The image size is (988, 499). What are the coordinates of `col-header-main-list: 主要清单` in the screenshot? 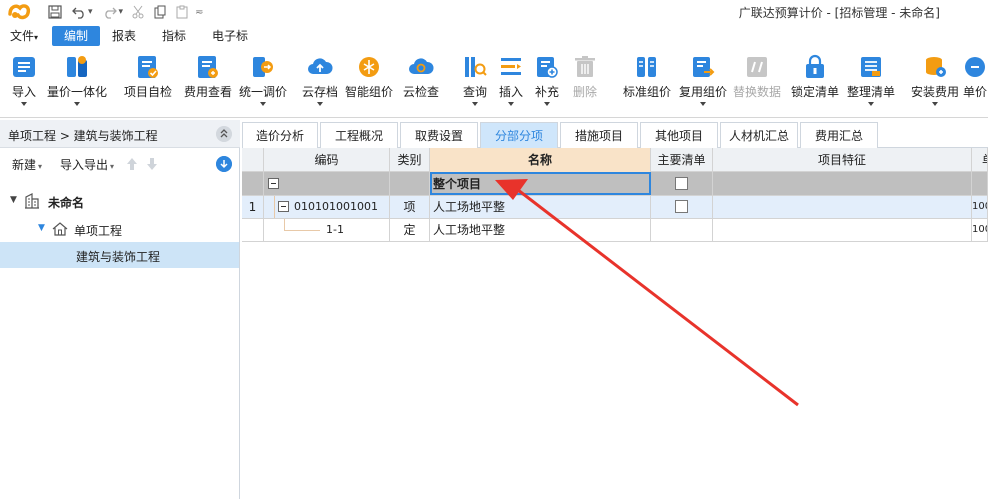 It's located at (682, 160).